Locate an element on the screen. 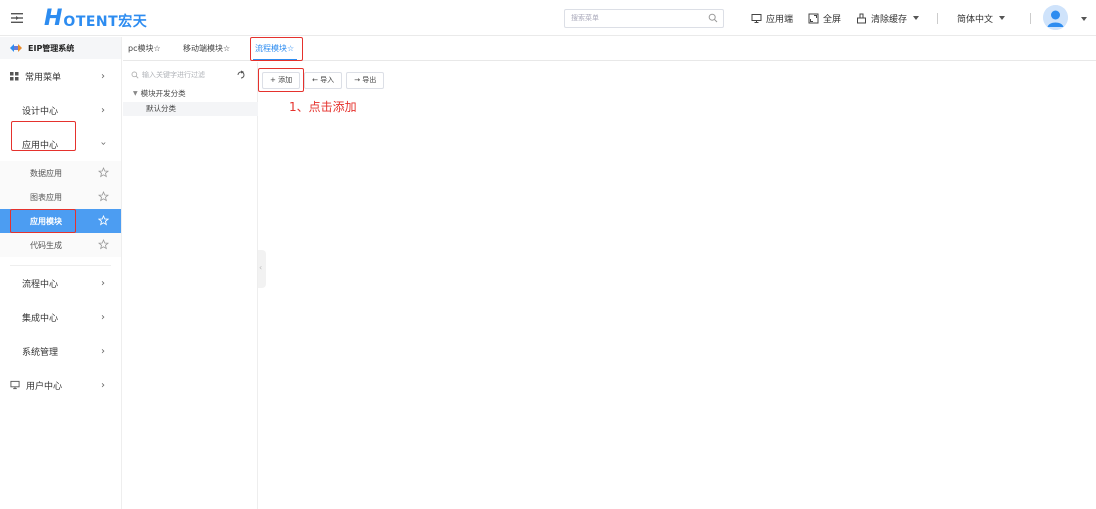 The image size is (1096, 509). sidebar-item-favorites: 常用菜单 › is located at coordinates (60, 76).